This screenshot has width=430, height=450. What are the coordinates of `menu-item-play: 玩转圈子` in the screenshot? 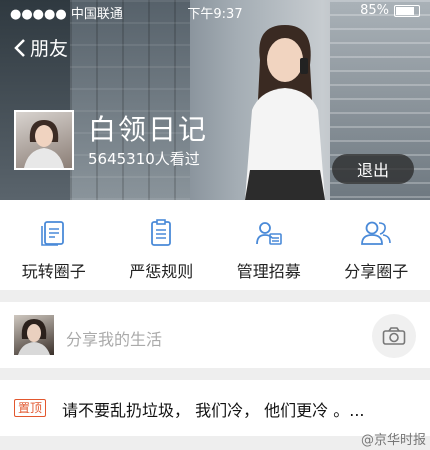 It's located at (54, 245).